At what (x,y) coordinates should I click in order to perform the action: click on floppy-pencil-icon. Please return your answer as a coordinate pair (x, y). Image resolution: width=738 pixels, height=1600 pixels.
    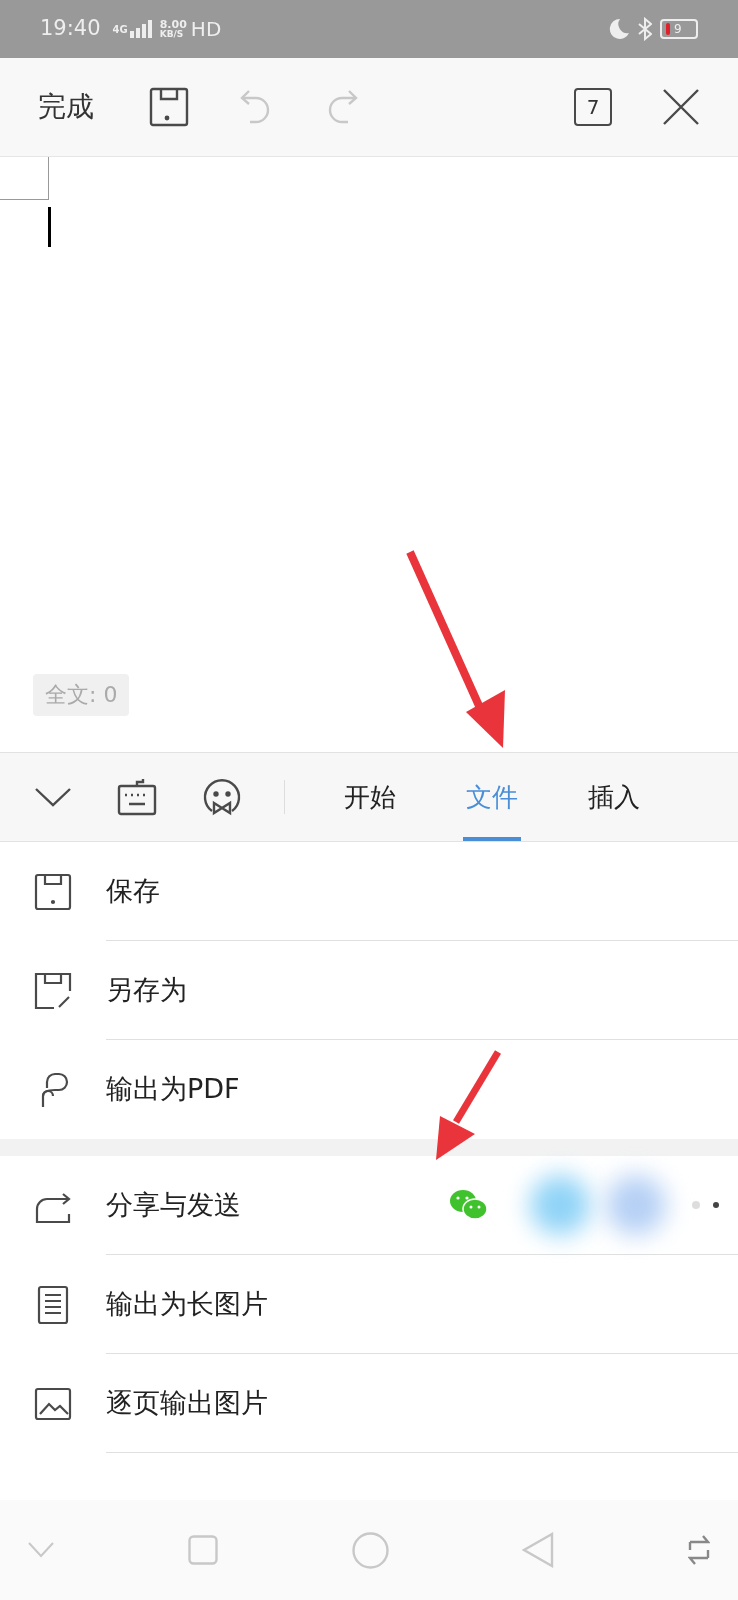
    Looking at the image, I should click on (53, 990).